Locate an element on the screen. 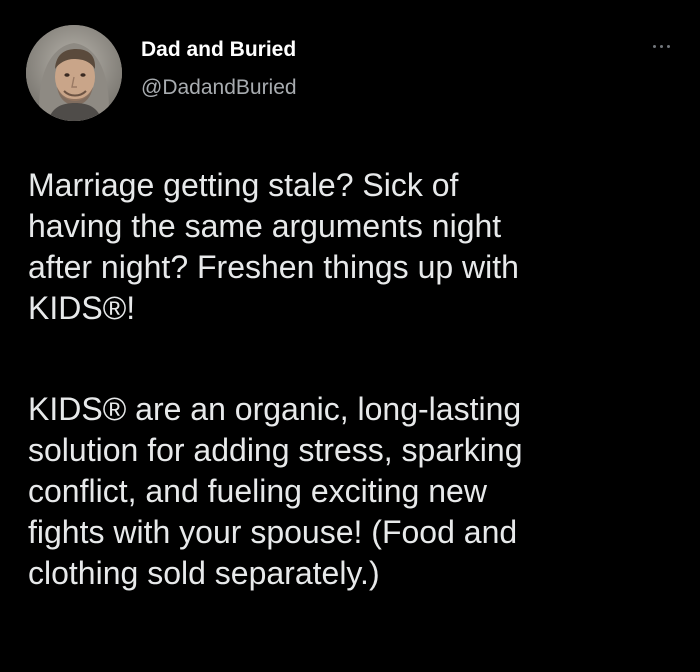 This screenshot has width=700, height=672. more-options-button is located at coordinates (662, 46).